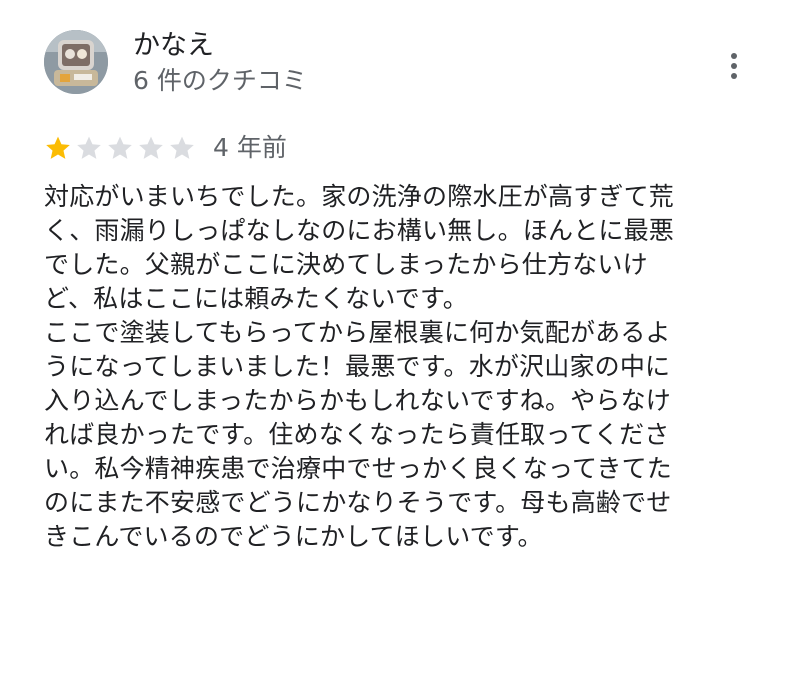 The width and height of the screenshot is (792, 678). What do you see at coordinates (359, 196) in the screenshot?
I see `review-text-line: 対応がいまいちでした。家の洗浄の際水圧が高すぎて荒` at bounding box center [359, 196].